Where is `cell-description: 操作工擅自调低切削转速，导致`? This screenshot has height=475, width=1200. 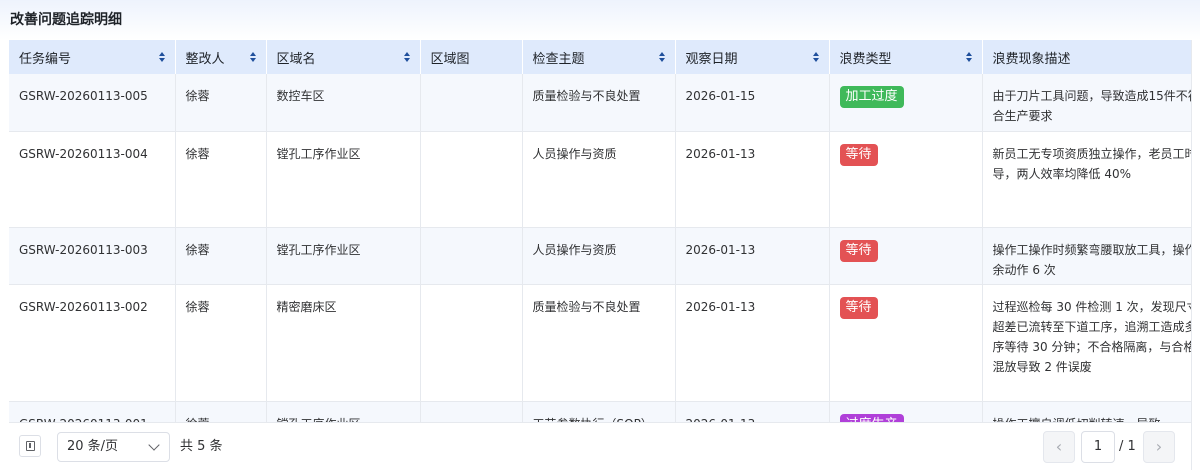
cell-description: 操作工擅自调低切削转速，导致 is located at coordinates (1091, 411).